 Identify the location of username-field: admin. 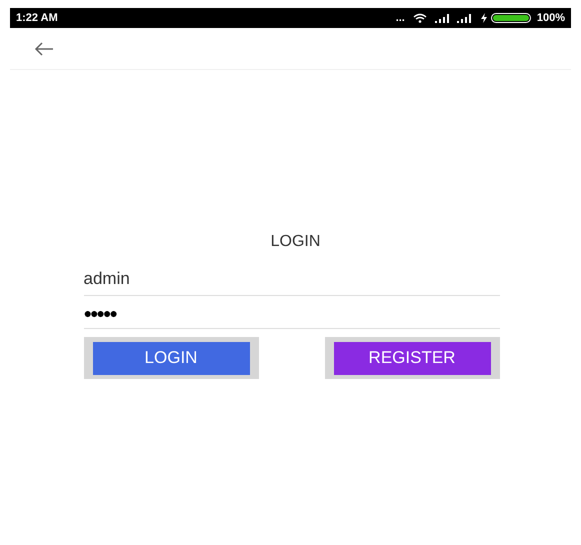
(292, 282).